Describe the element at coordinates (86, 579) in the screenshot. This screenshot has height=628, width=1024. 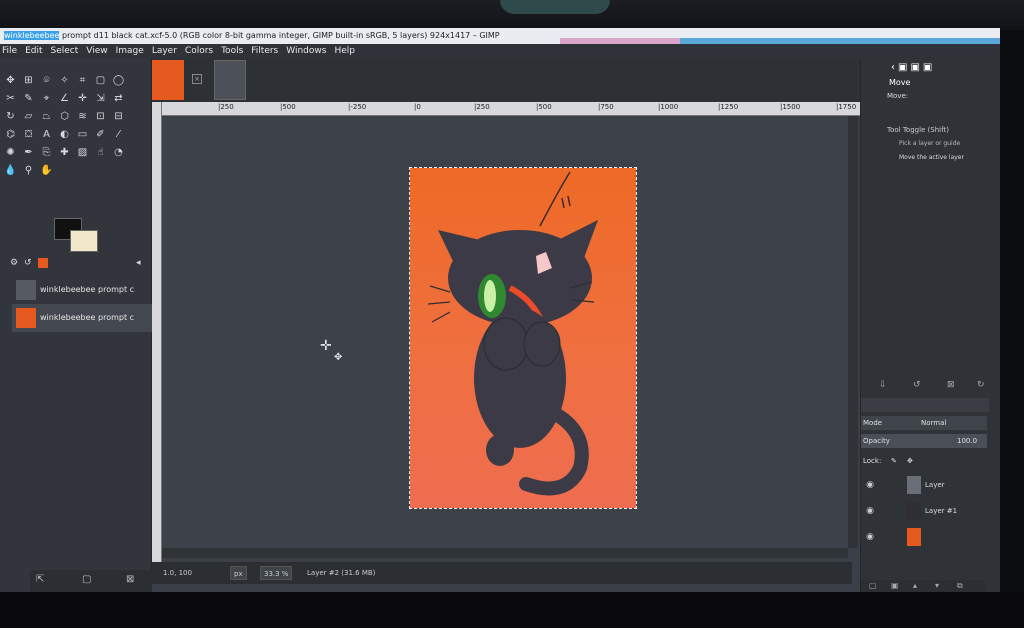
I see `new-display-icon: ▢` at that location.